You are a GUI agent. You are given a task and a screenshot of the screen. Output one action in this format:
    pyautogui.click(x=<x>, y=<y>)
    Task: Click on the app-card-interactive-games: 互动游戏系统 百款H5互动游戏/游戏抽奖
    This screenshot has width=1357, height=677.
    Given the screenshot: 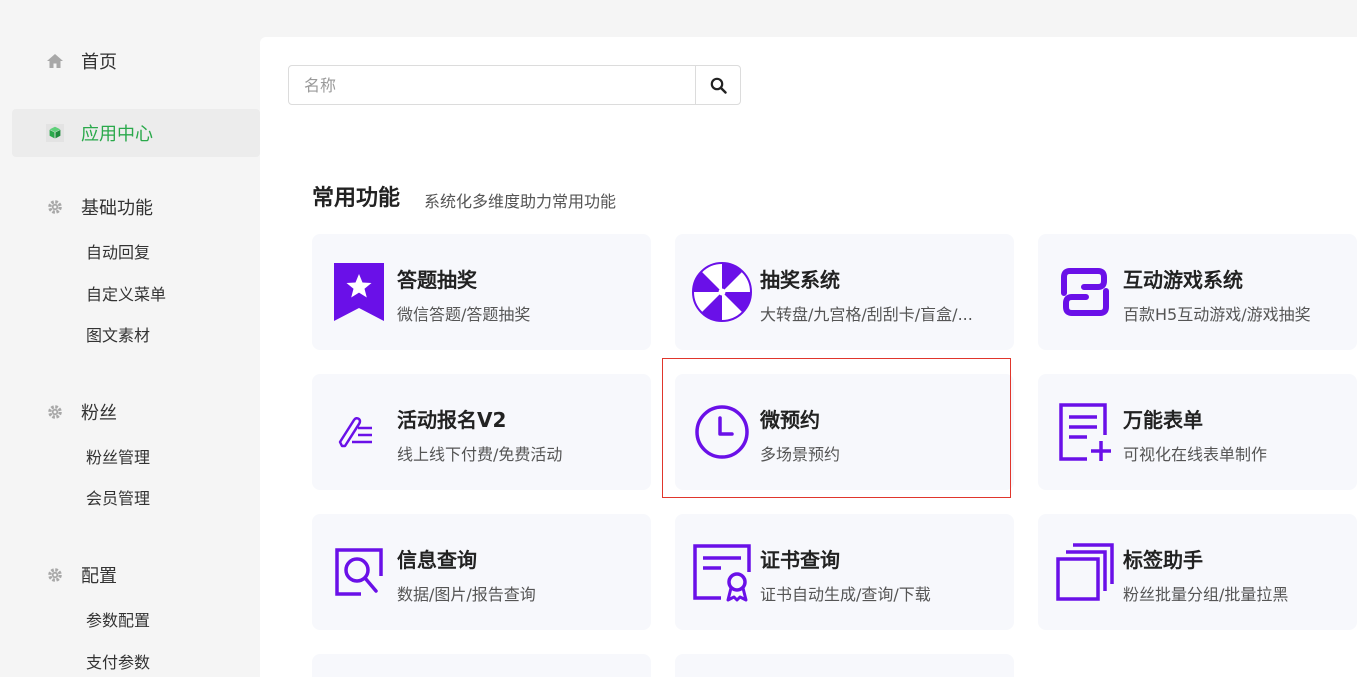 What is the action you would take?
    pyautogui.click(x=1197, y=292)
    